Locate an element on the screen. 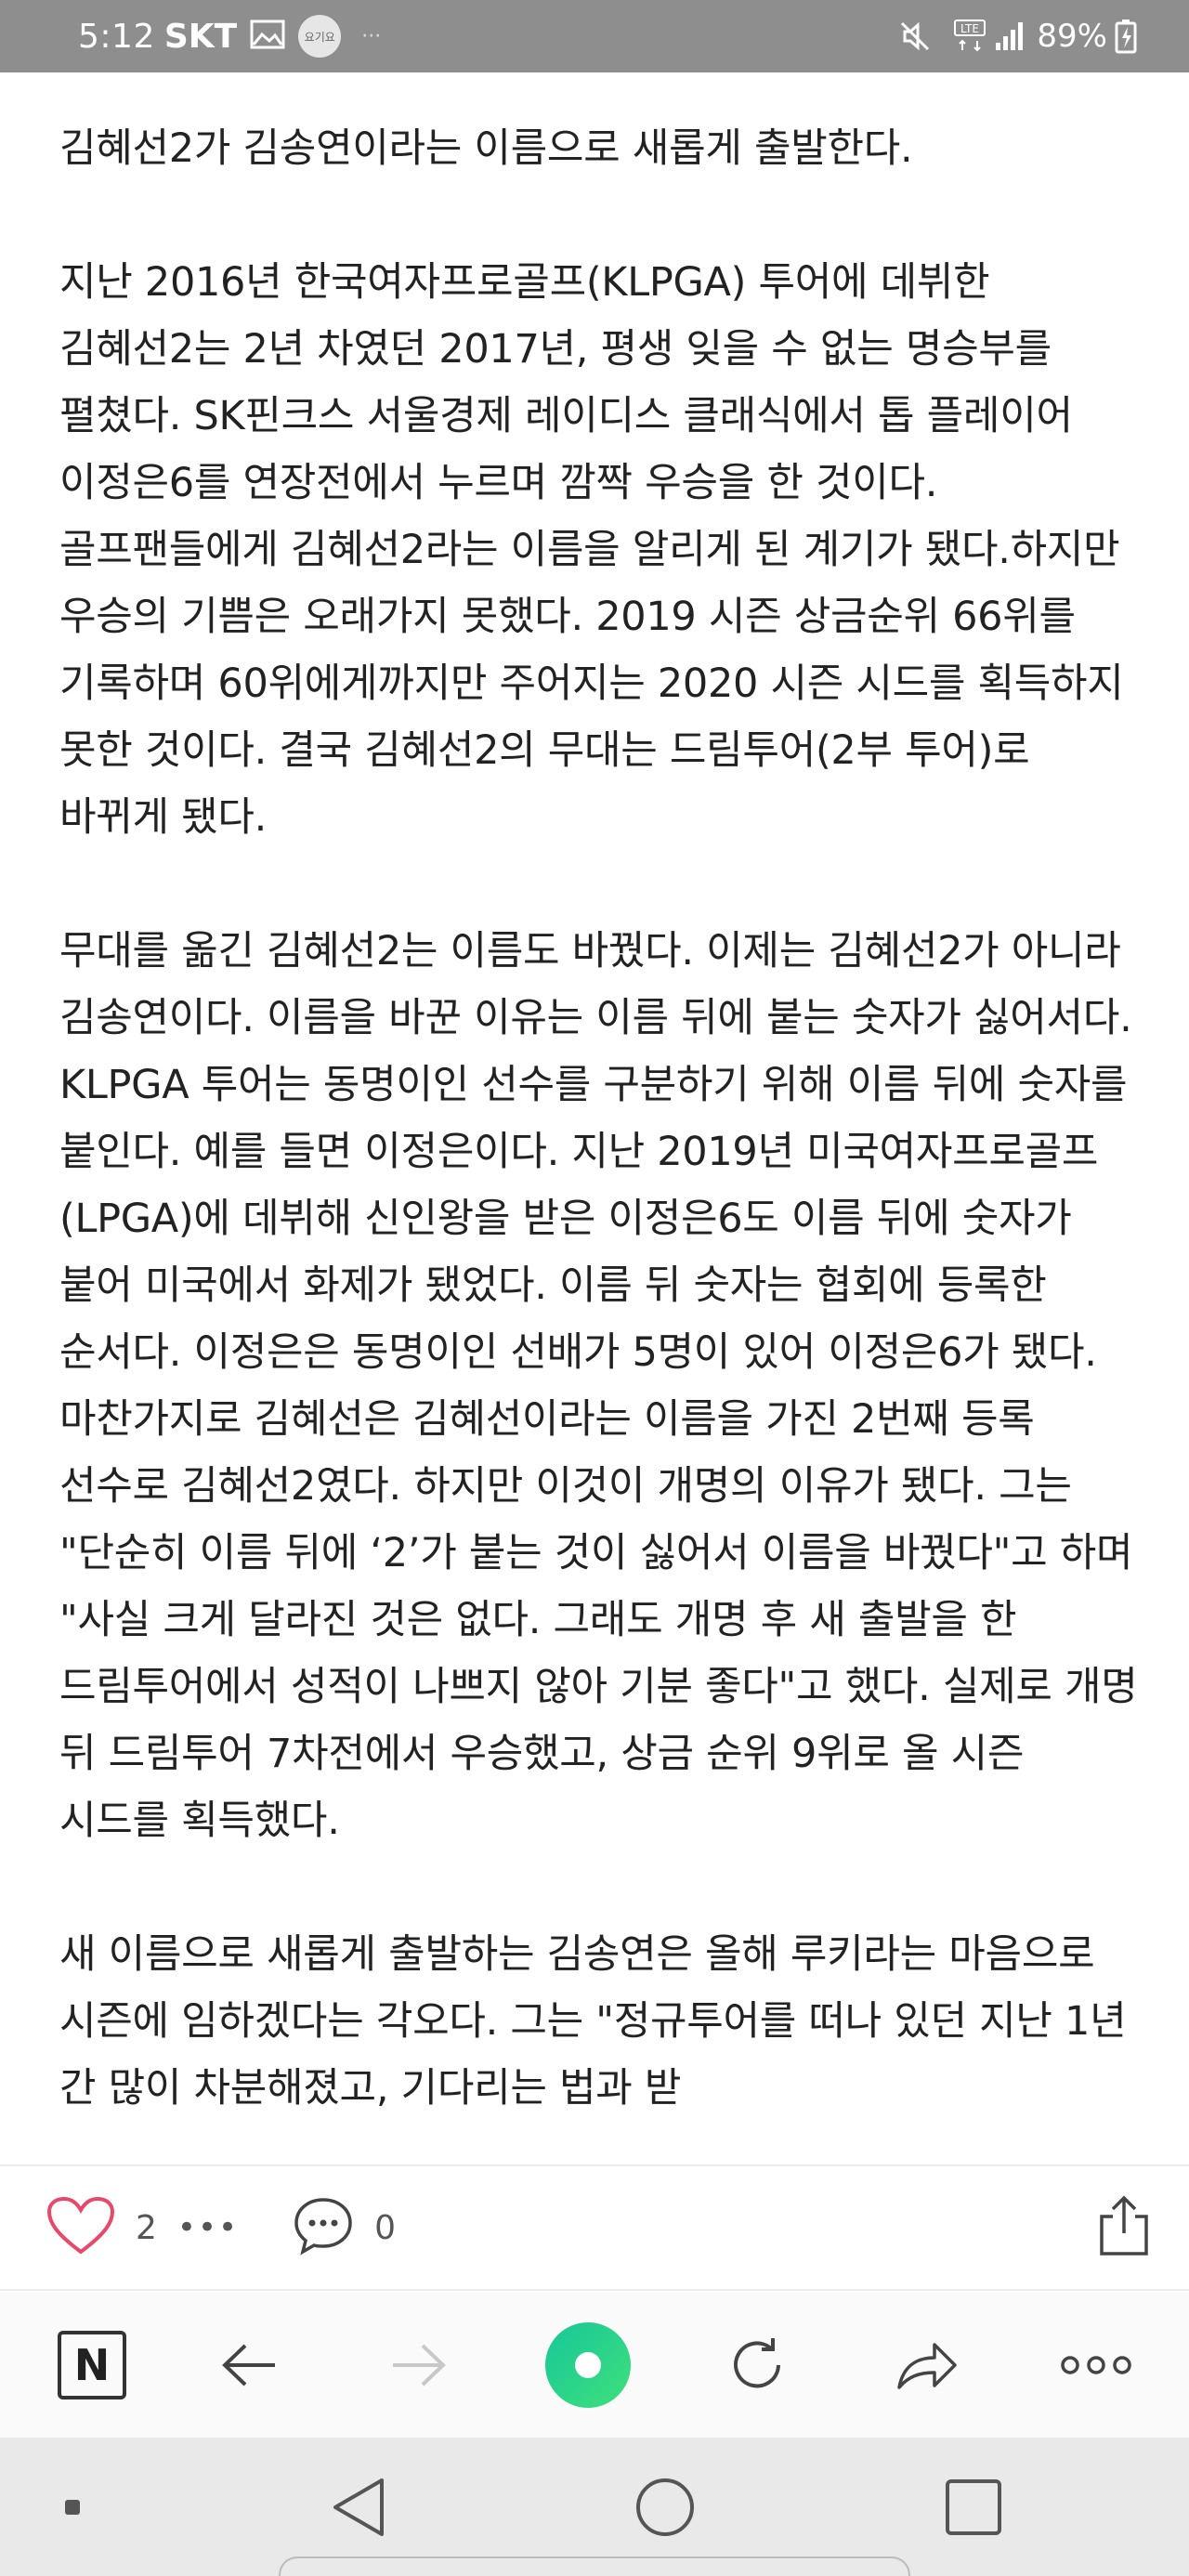 The height and width of the screenshot is (2576, 1189). status-bar: 5:12 SKT 요기요 ··· LTE 89% is located at coordinates (594, 36).